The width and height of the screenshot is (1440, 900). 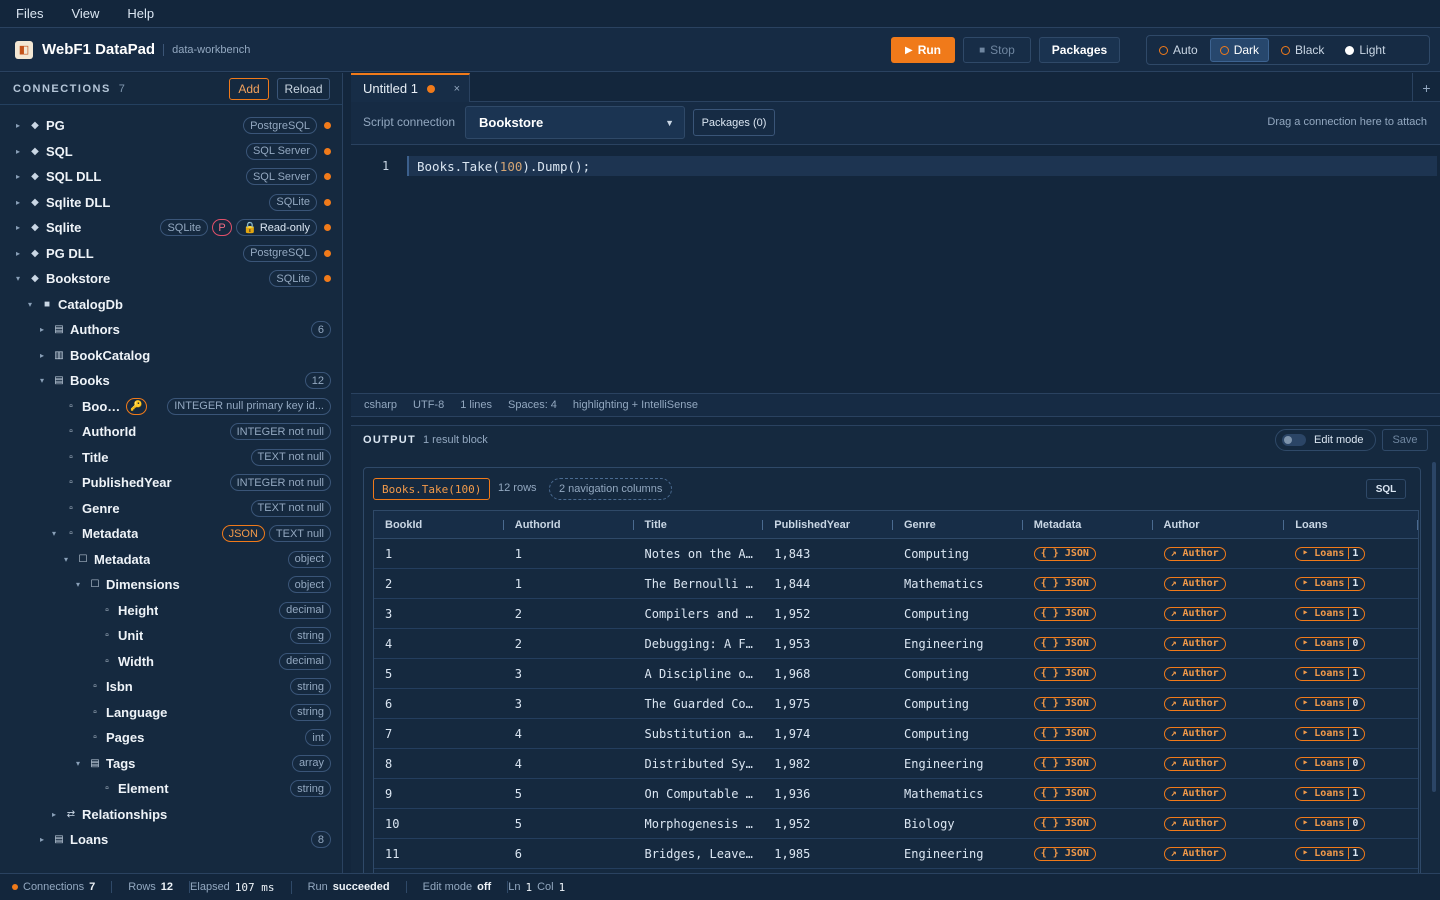 What do you see at coordinates (457, 89) in the screenshot?
I see `close-tab-icon: ×` at bounding box center [457, 89].